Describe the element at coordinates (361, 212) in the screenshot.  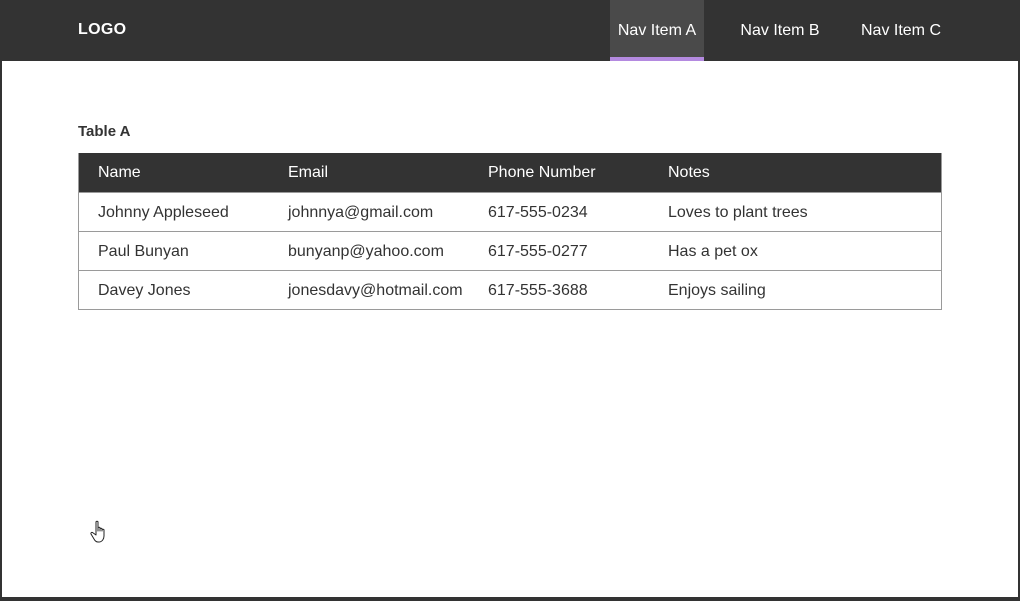
I see `cell-email: johnnya@gmail.com` at that location.